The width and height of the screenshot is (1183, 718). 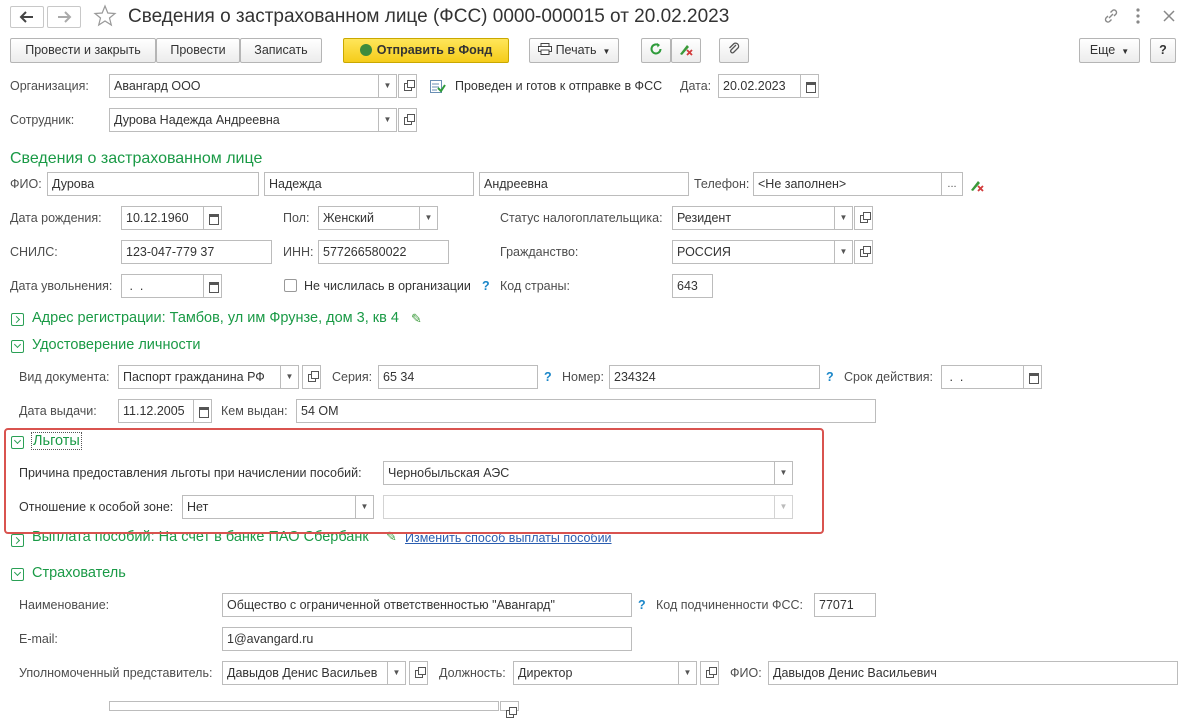 I want to click on organization-field: Авангард ООО ▼, so click(x=253, y=86).